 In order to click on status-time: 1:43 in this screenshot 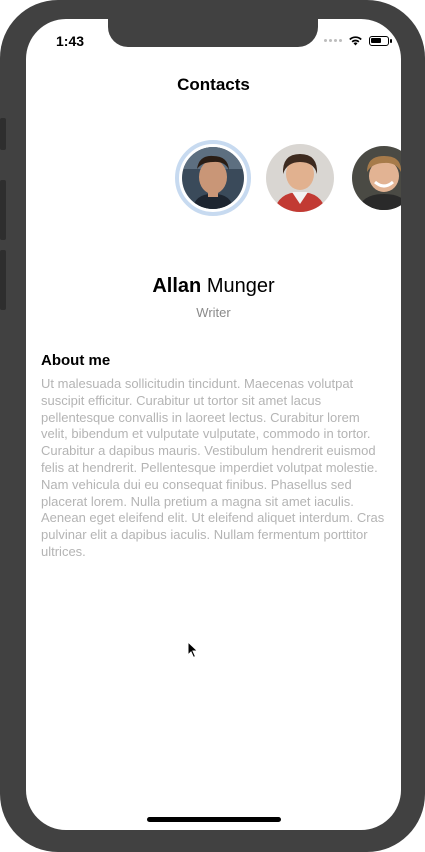, I will do `click(70, 41)`.